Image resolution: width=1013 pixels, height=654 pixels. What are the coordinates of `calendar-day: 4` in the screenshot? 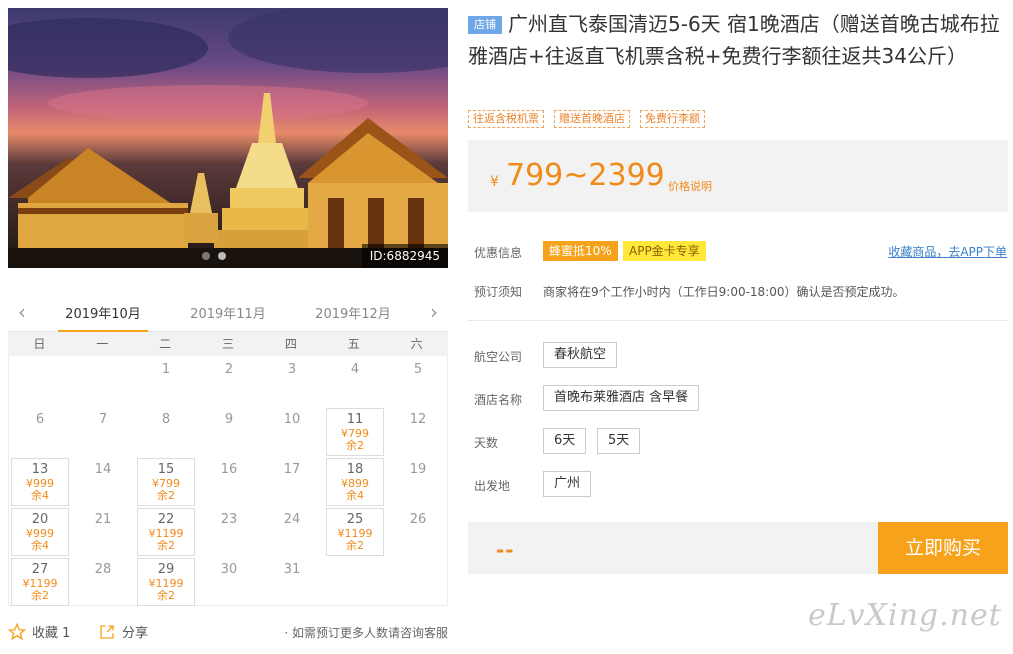 It's located at (355, 382).